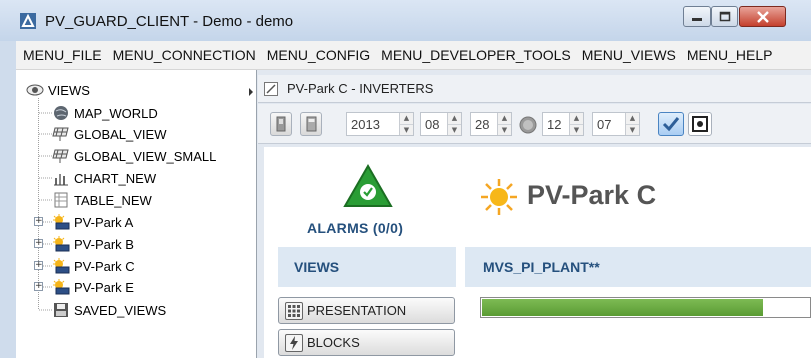 The height and width of the screenshot is (358, 811). Describe the element at coordinates (629, 55) in the screenshot. I see `menu-views: MENU_VIEWS` at that location.